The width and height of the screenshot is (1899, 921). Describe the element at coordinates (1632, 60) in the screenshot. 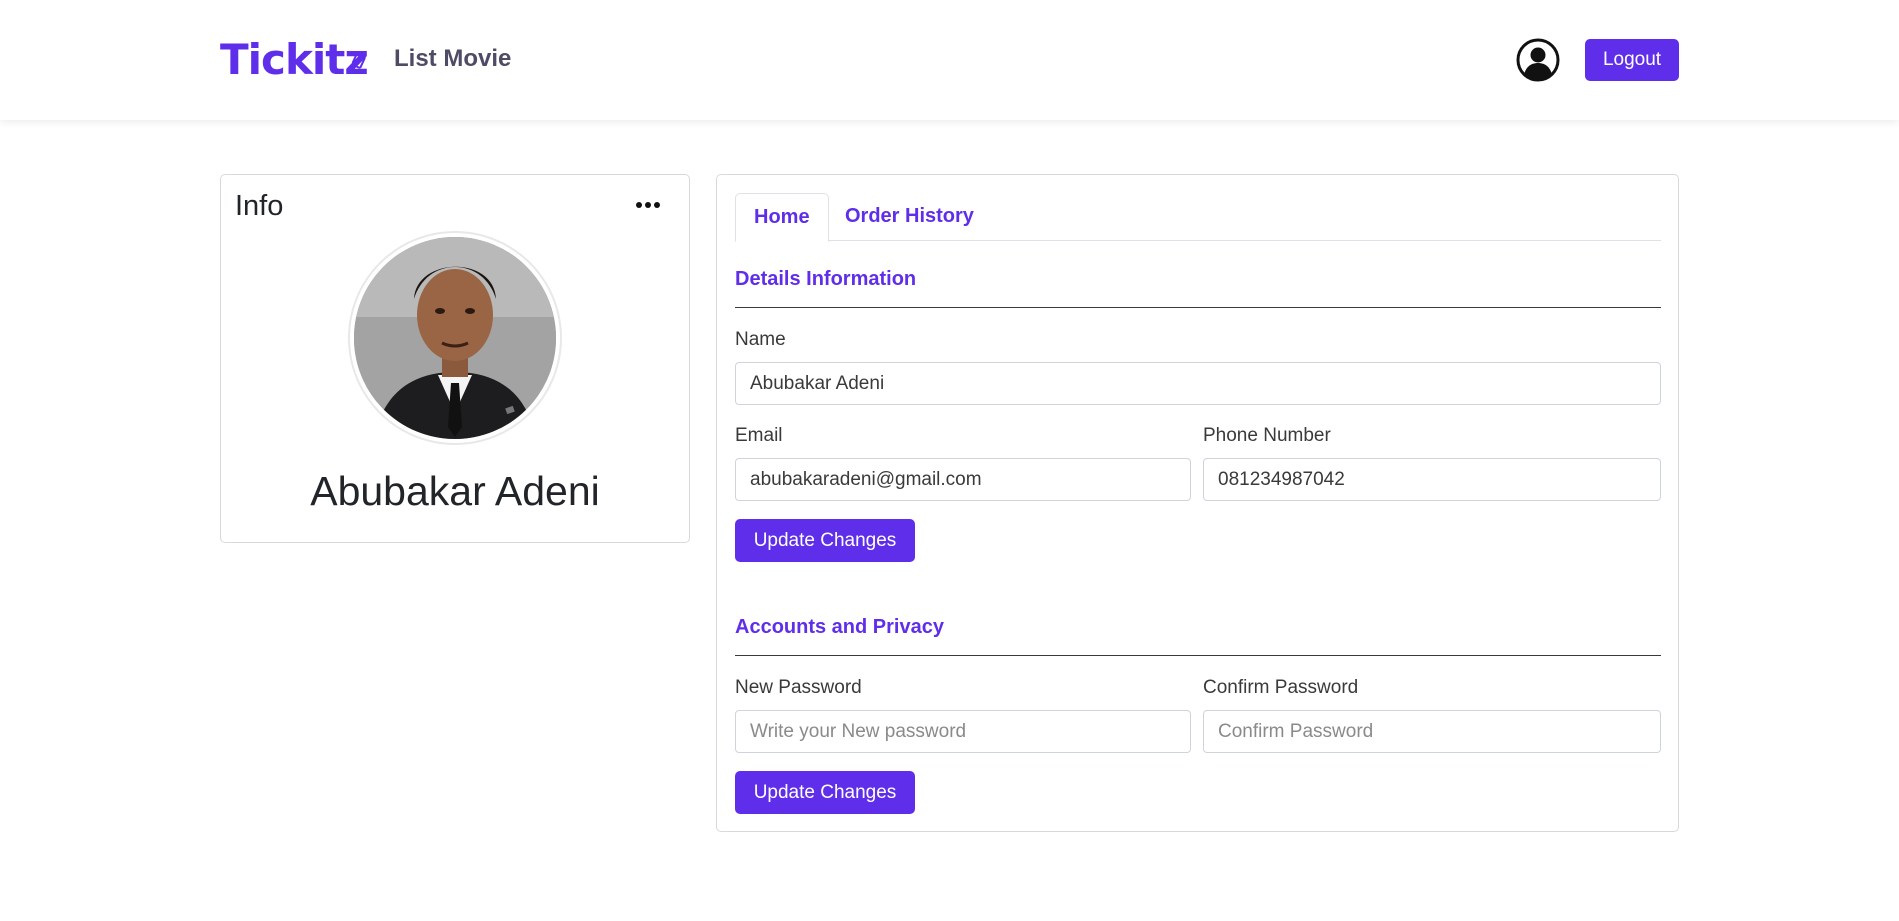

I see `logout-button: Logout` at that location.